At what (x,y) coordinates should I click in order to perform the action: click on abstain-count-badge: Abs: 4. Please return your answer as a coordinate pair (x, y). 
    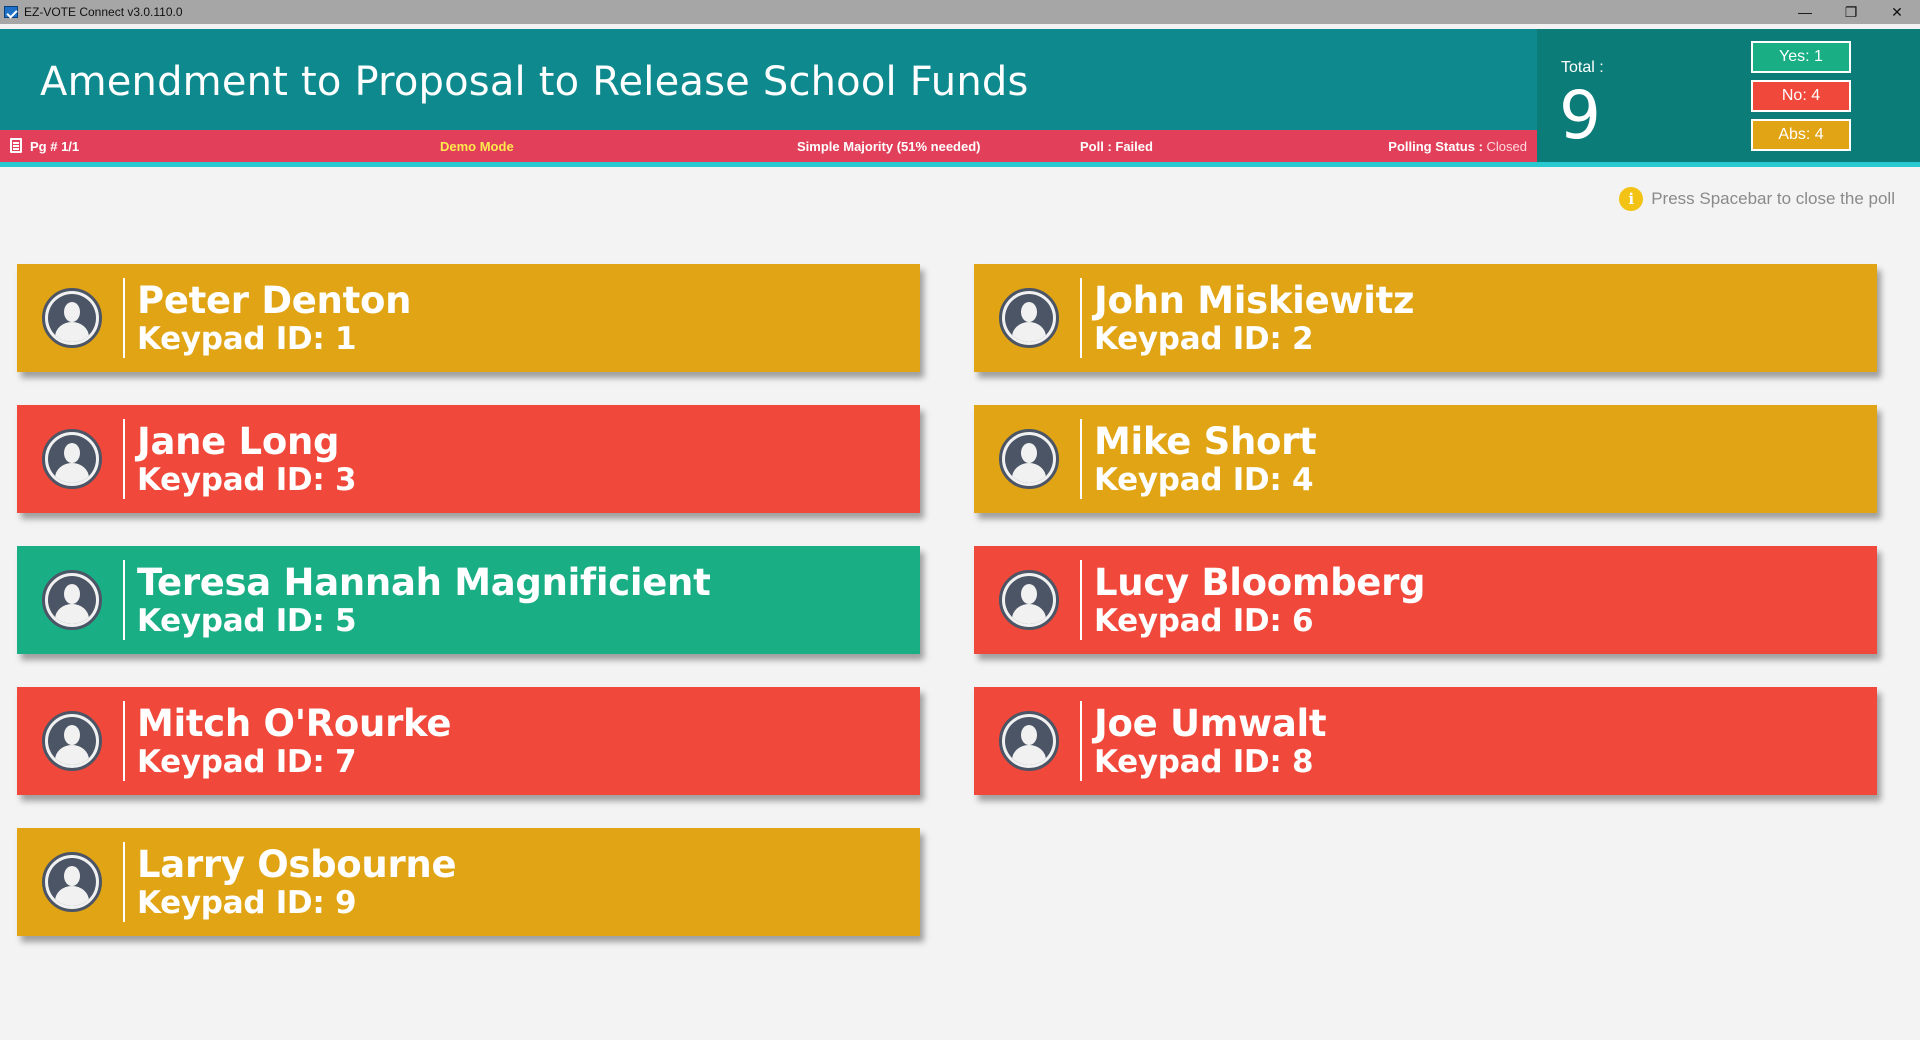
    Looking at the image, I should click on (1801, 135).